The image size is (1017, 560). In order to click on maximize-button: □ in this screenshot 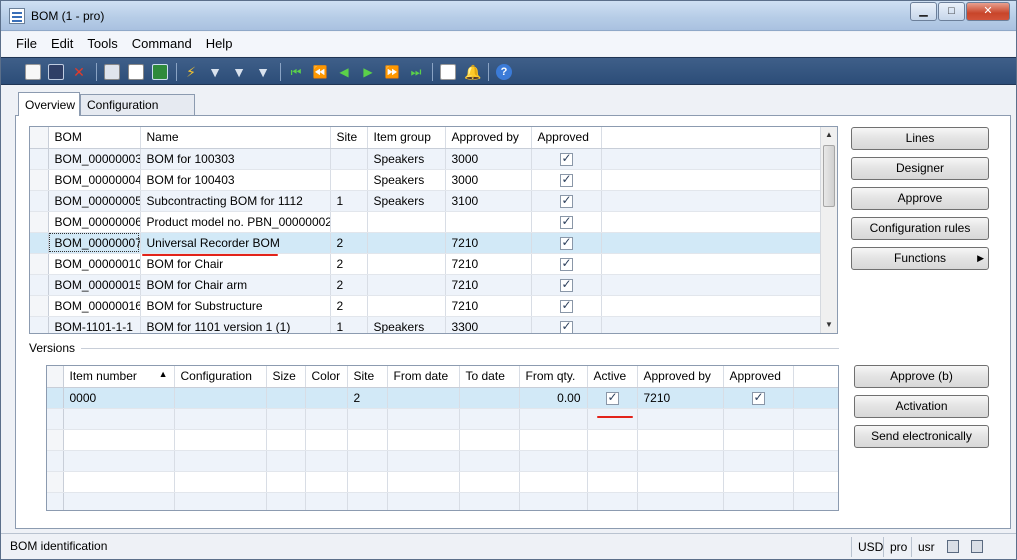, I will do `click(951, 11)`.